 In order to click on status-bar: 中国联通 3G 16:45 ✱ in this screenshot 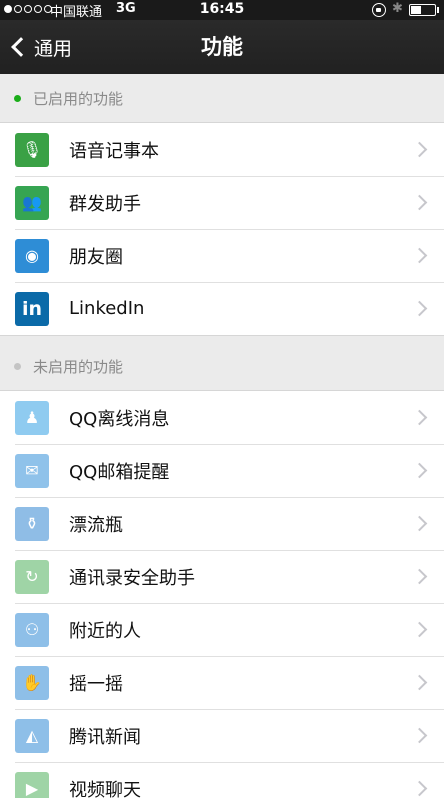, I will do `click(222, 10)`.